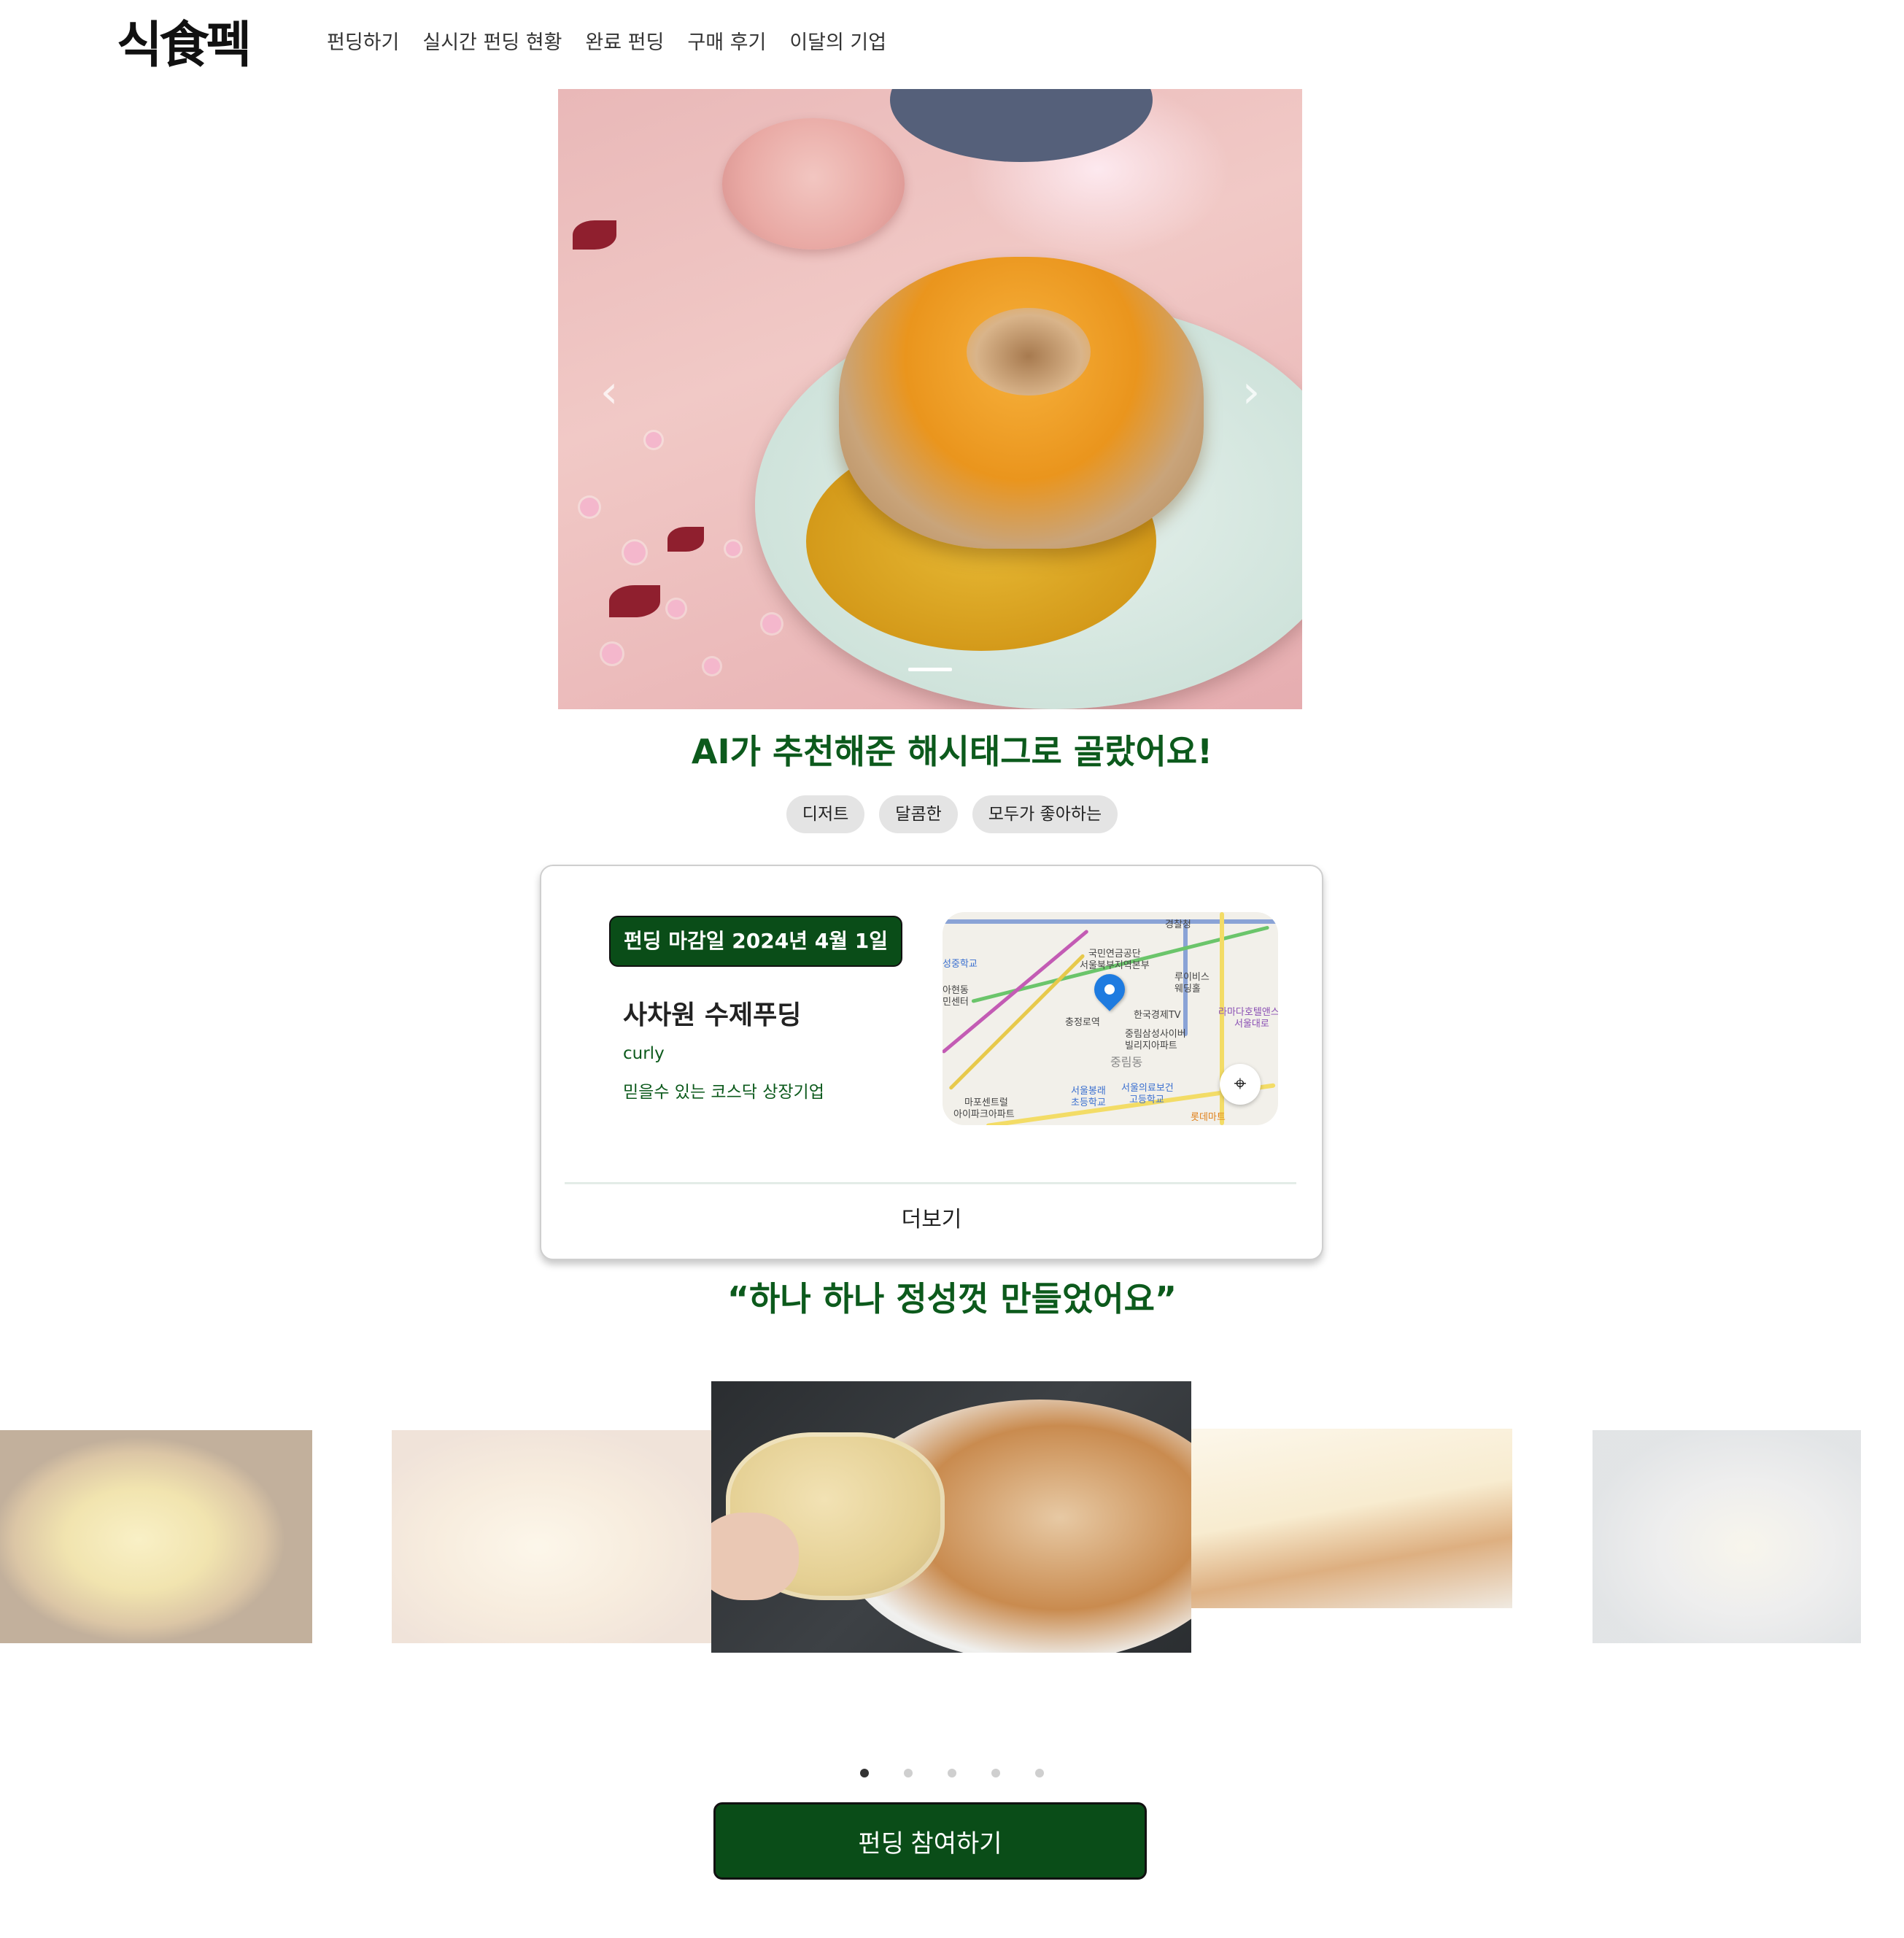  I want to click on site-header: 식食펙 펀딩하기 실시간 펀딩 현황 완료 펀딩 구매 후기 이달의 기업, so click(952, 44).